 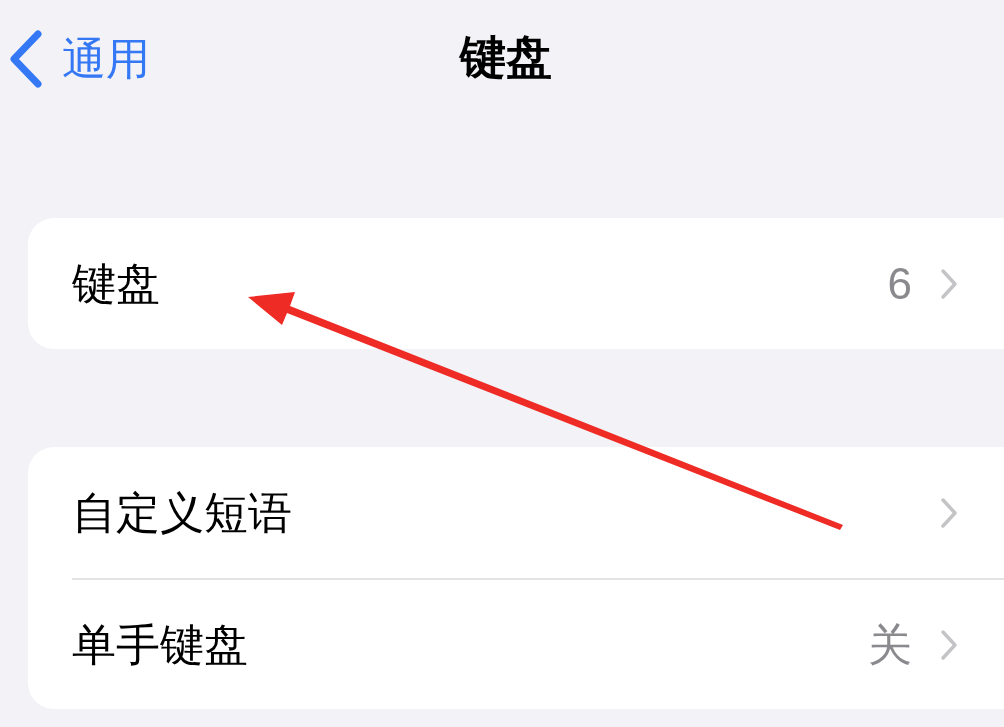 What do you see at coordinates (182, 512) in the screenshot?
I see `row-label: 自定义短语` at bounding box center [182, 512].